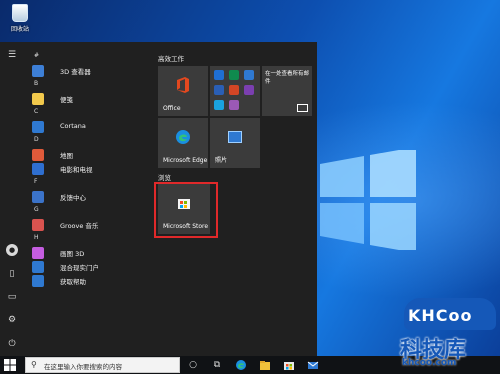 The height and width of the screenshot is (374, 500). I want to click on skype-icon, so click(219, 105).